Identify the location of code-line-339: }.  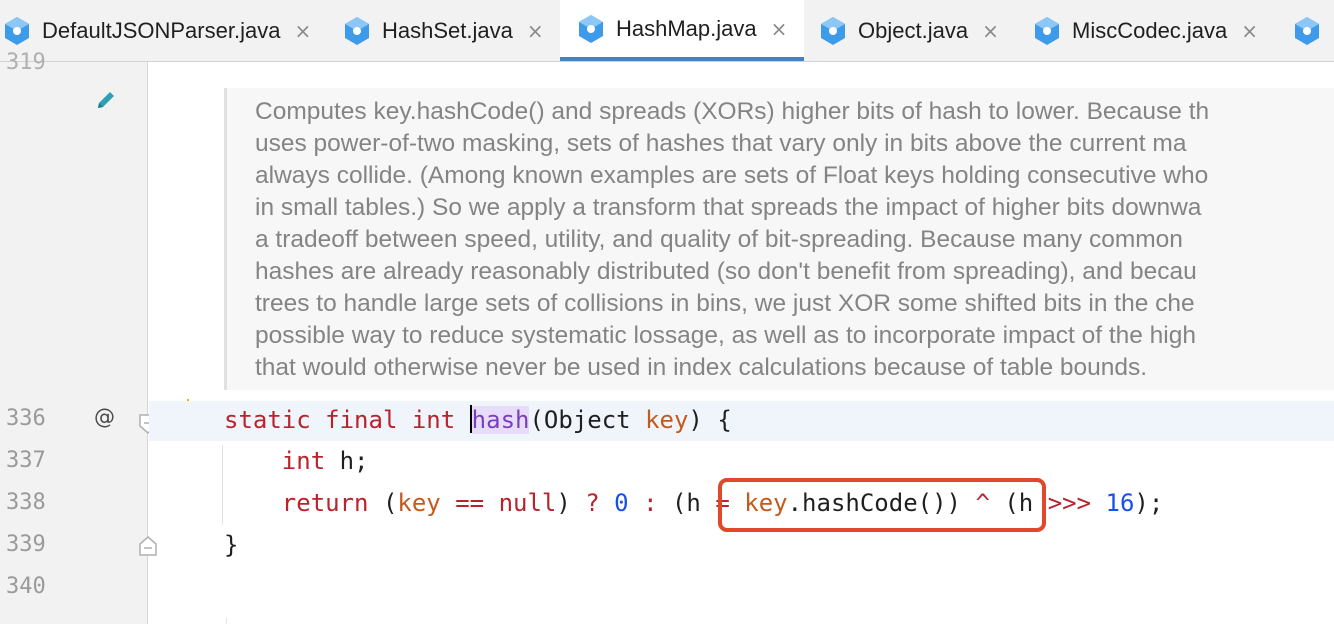
(231, 545).